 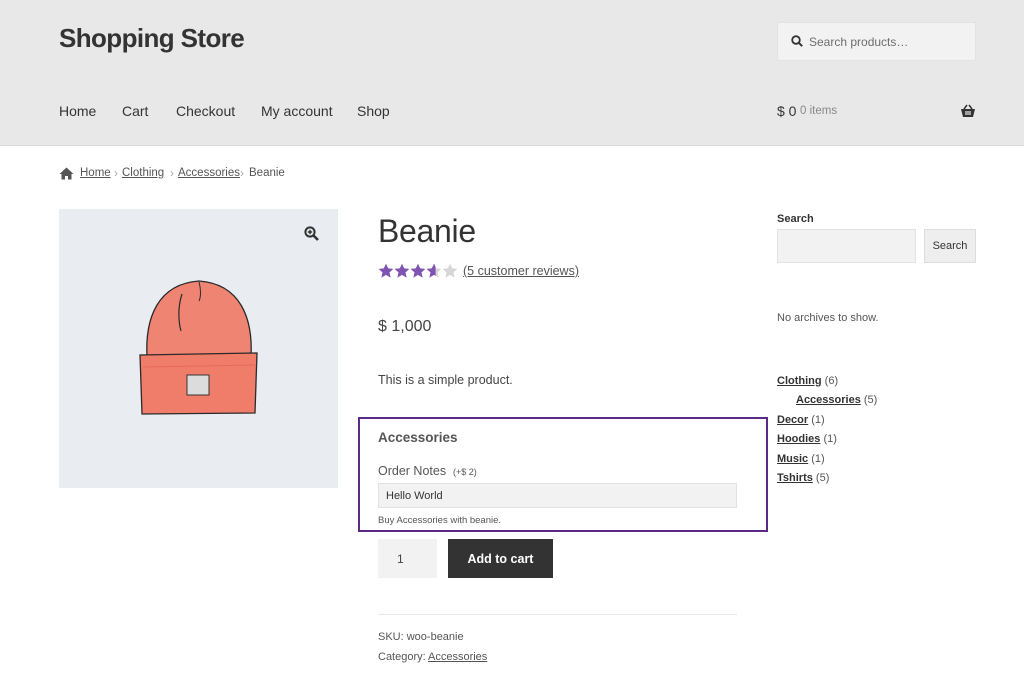 I want to click on no-archives-text: No archives to show., so click(x=828, y=318).